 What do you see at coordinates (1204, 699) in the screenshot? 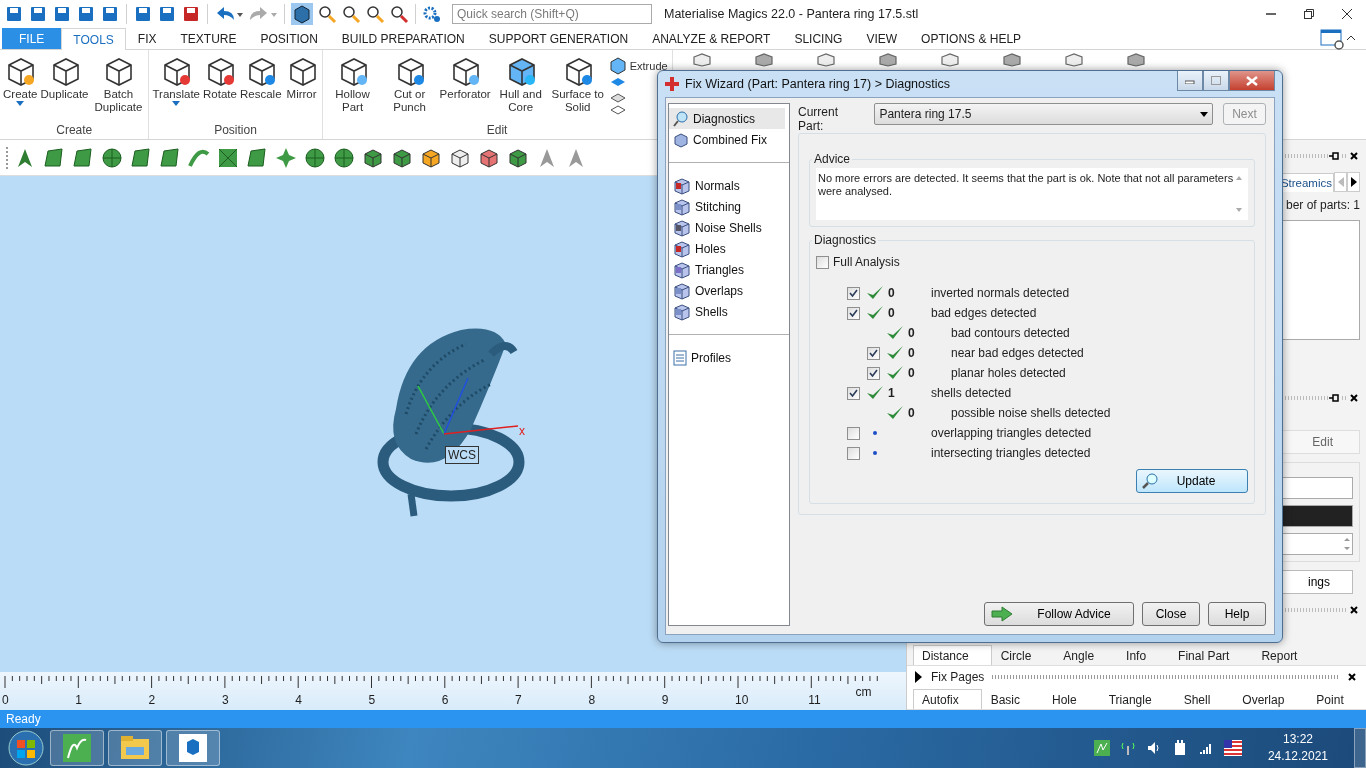
I see `page-tab: Shell` at bounding box center [1204, 699].